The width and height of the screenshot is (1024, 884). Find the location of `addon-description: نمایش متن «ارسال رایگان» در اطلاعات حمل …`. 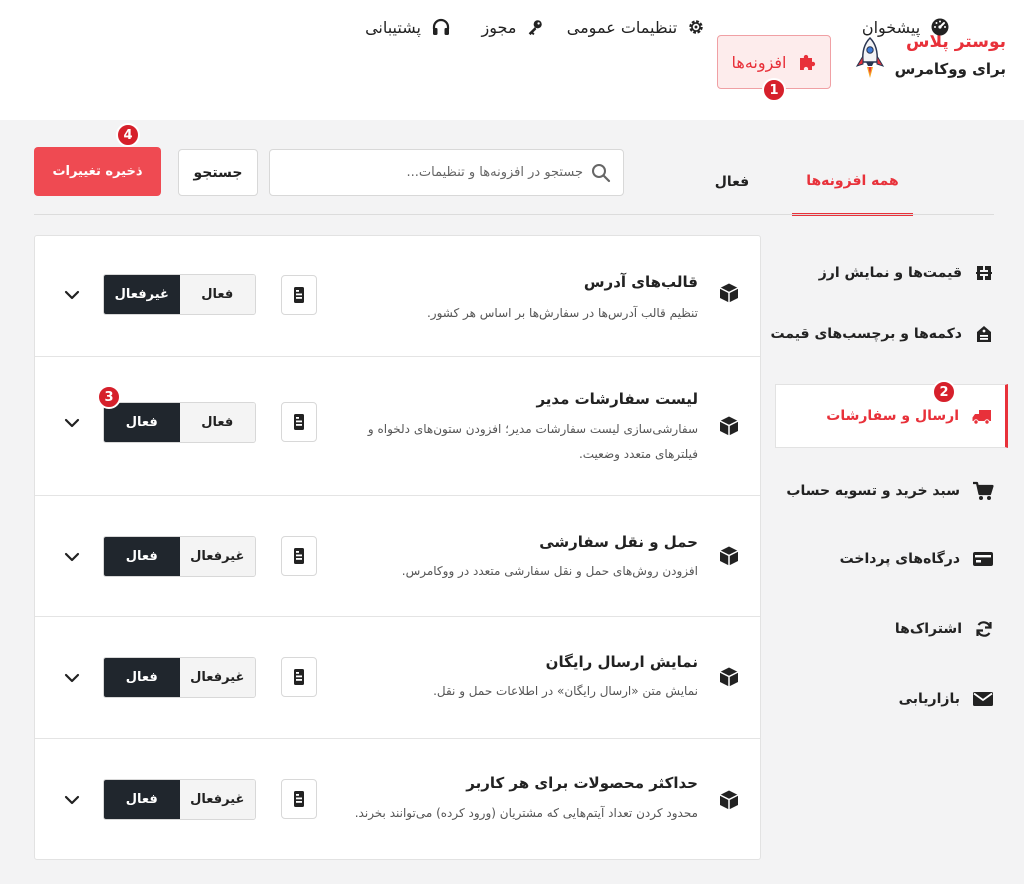

addon-description: نمایش متن «ارسال رایگان» در اطلاعات حمل … is located at coordinates (565, 691).